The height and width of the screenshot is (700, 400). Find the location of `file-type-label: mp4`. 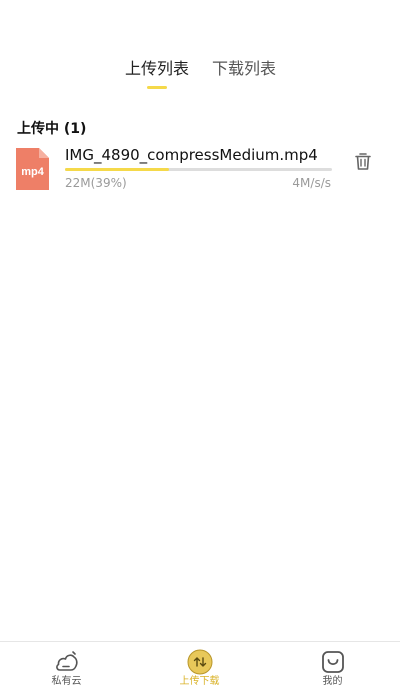

file-type-label: mp4 is located at coordinates (32, 172).